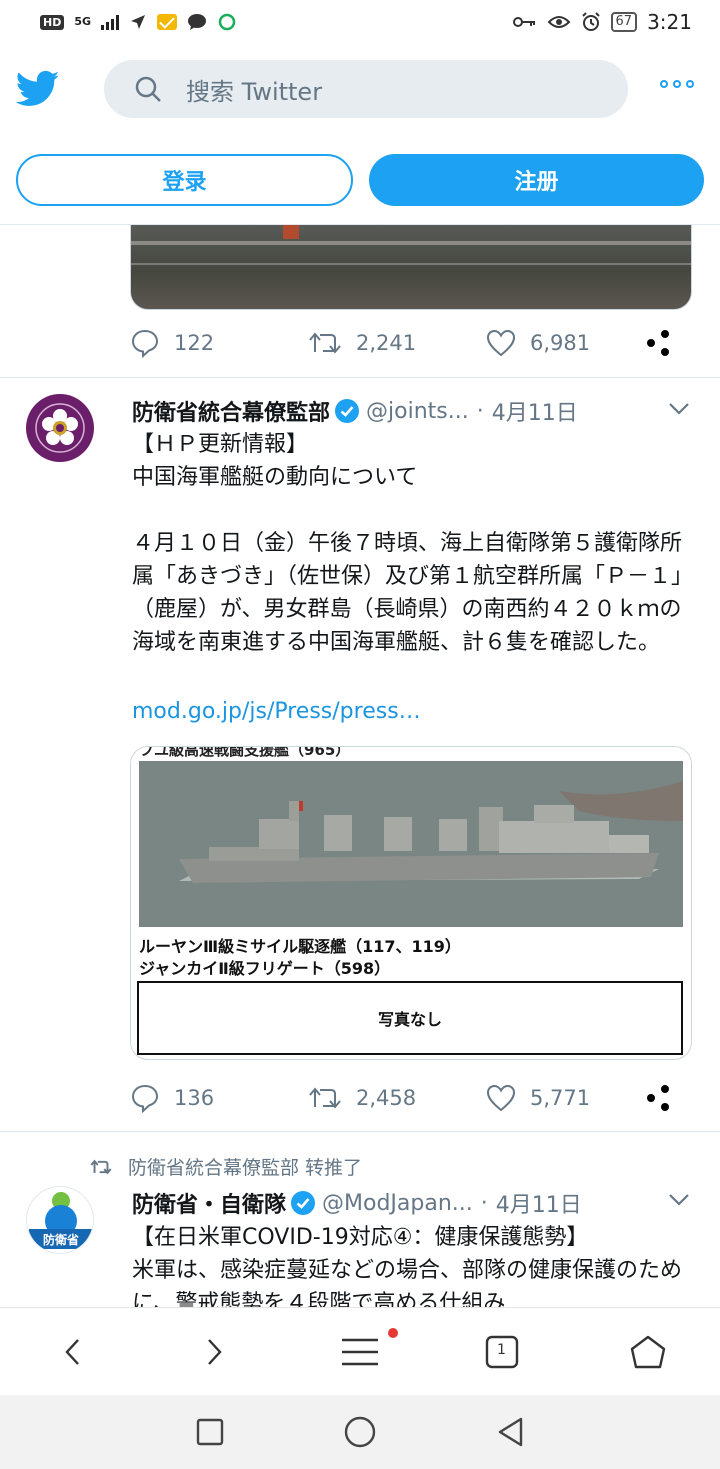 The image size is (720, 1469). What do you see at coordinates (110, 22) in the screenshot?
I see `signal-icon` at bounding box center [110, 22].